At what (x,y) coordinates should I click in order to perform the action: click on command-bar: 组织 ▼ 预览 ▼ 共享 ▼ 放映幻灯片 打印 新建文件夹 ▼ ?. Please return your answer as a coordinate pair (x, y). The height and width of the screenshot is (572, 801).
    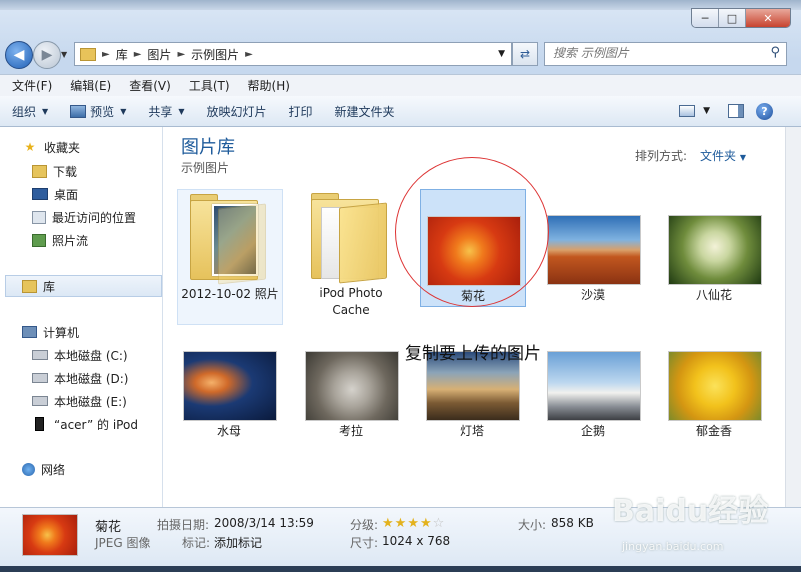
    Looking at the image, I should click on (400, 111).